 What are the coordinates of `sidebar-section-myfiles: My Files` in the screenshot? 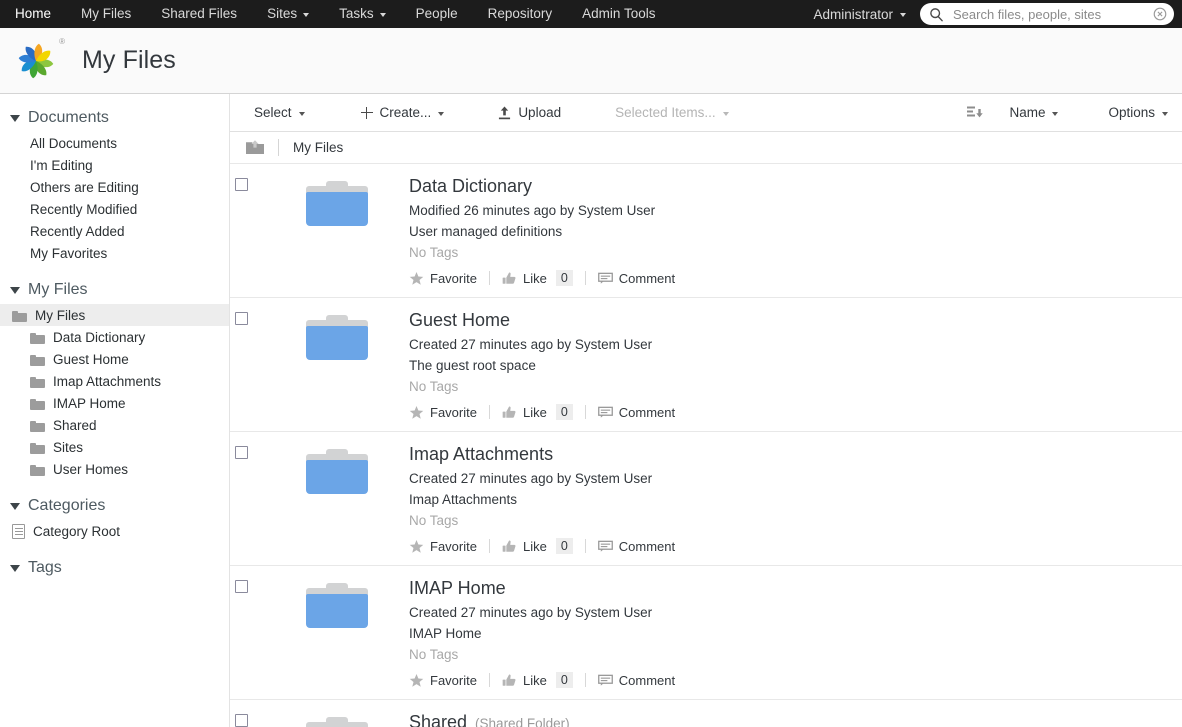 It's located at (114, 290).